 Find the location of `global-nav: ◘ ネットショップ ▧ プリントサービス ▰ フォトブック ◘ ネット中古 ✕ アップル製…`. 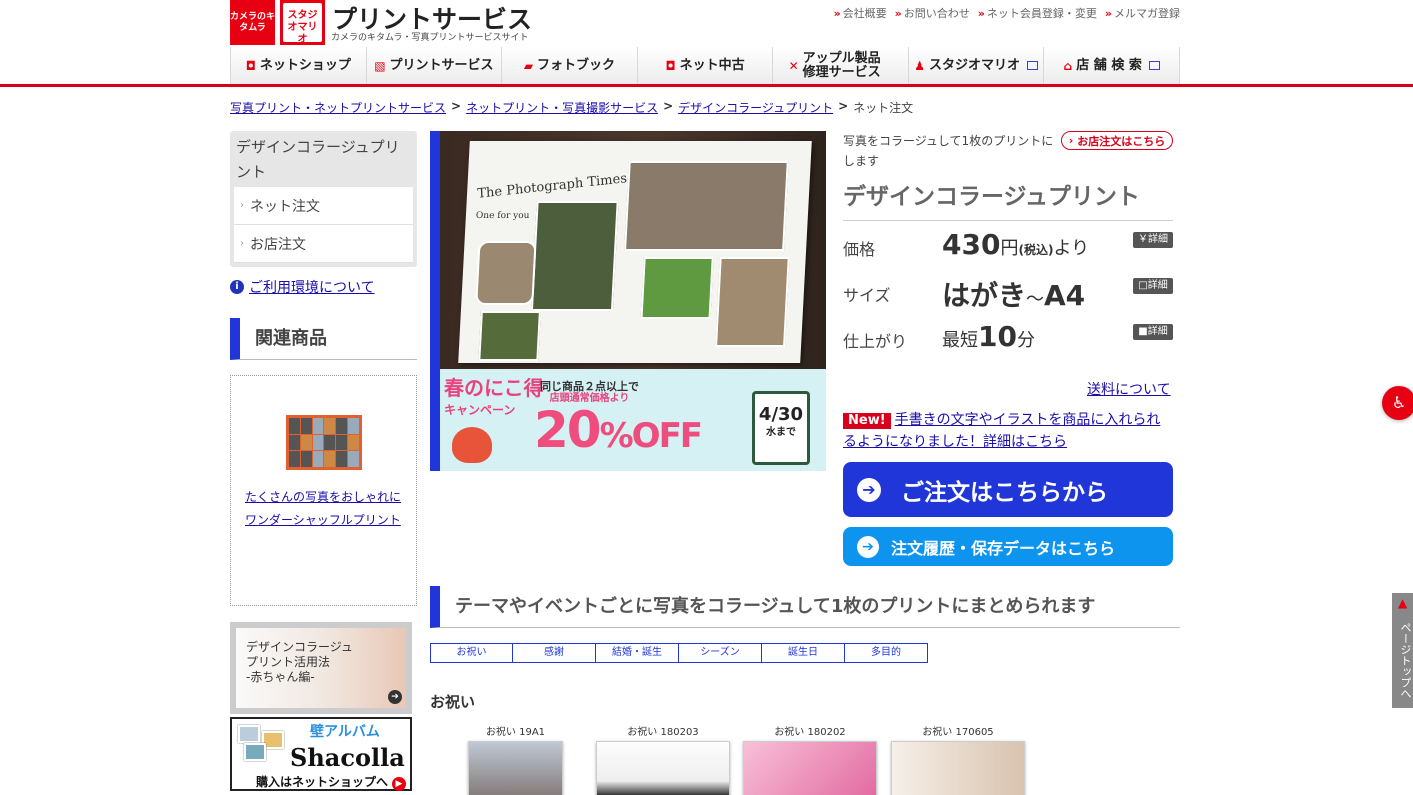

global-nav: ◘ ネットショップ ▧ プリントサービス ▰ フォトブック ◘ ネット中古 ✕ アップル製… is located at coordinates (705, 65).